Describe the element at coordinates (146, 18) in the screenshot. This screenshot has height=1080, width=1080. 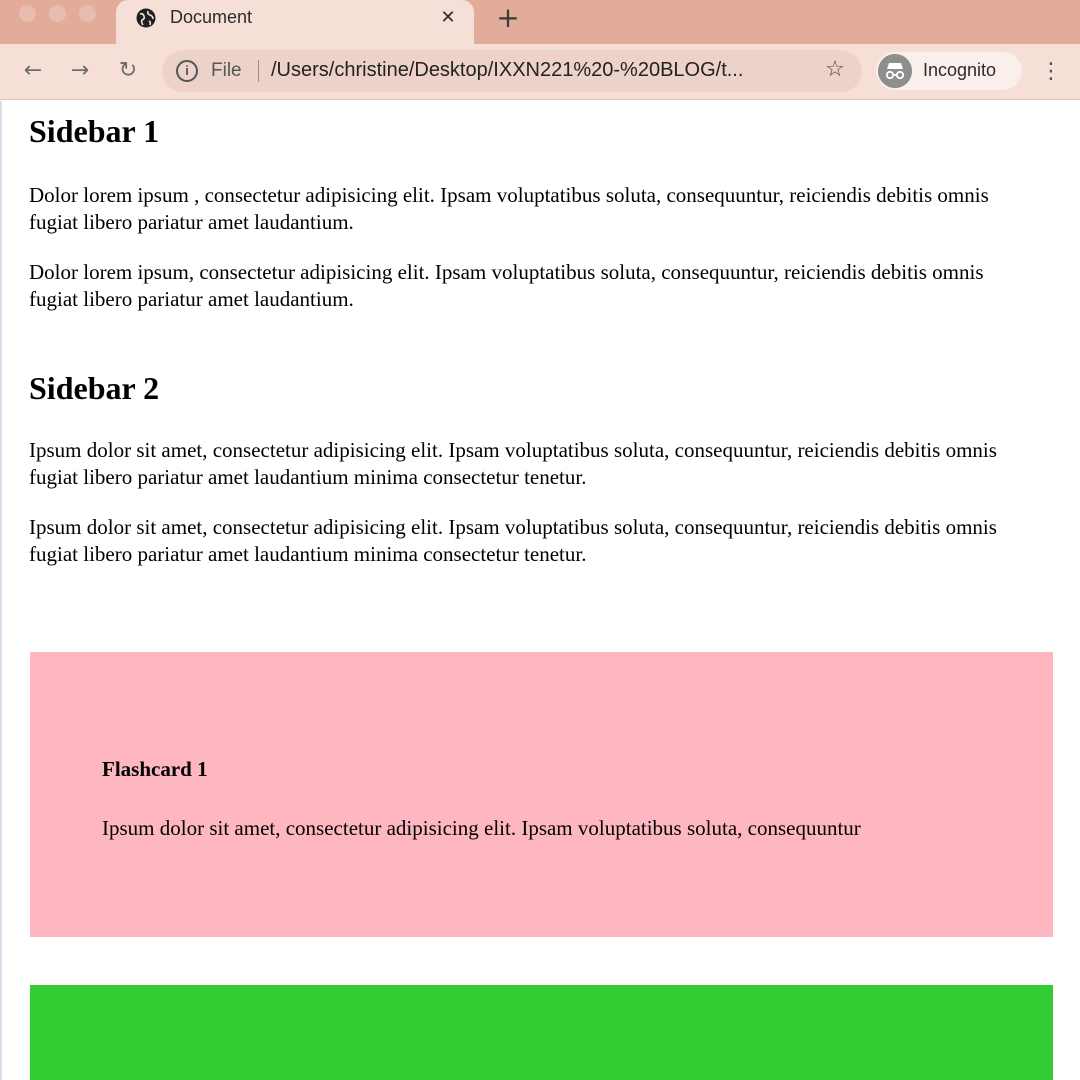
I see `globe-icon` at that location.